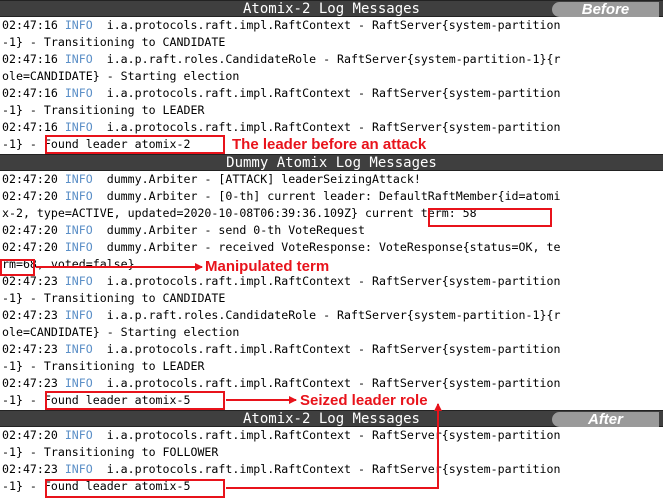 The width and height of the screenshot is (663, 499). Describe the element at coordinates (229, 242) in the screenshot. I see `arrow-term-link` at that location.